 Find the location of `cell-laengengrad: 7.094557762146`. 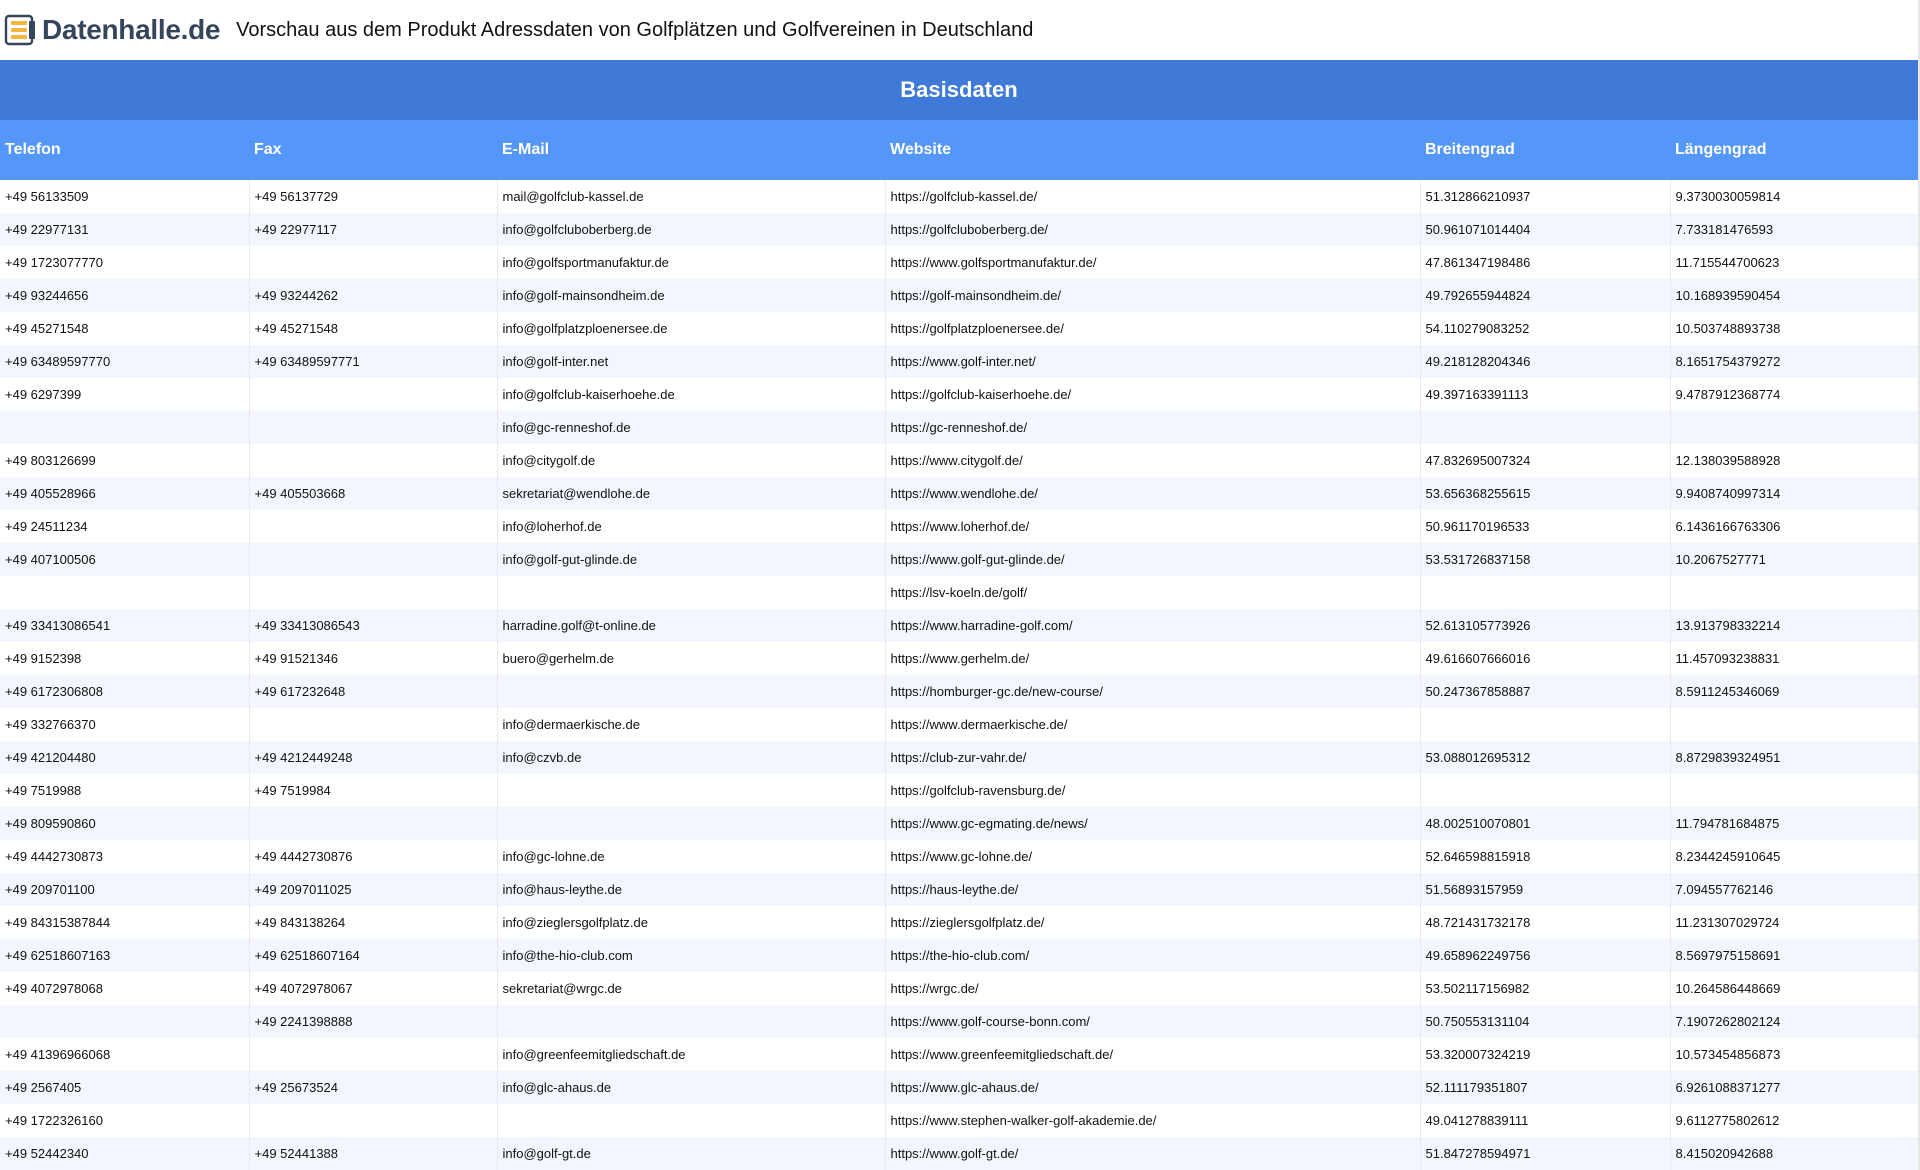

cell-laengengrad: 7.094557762146 is located at coordinates (1794, 889).